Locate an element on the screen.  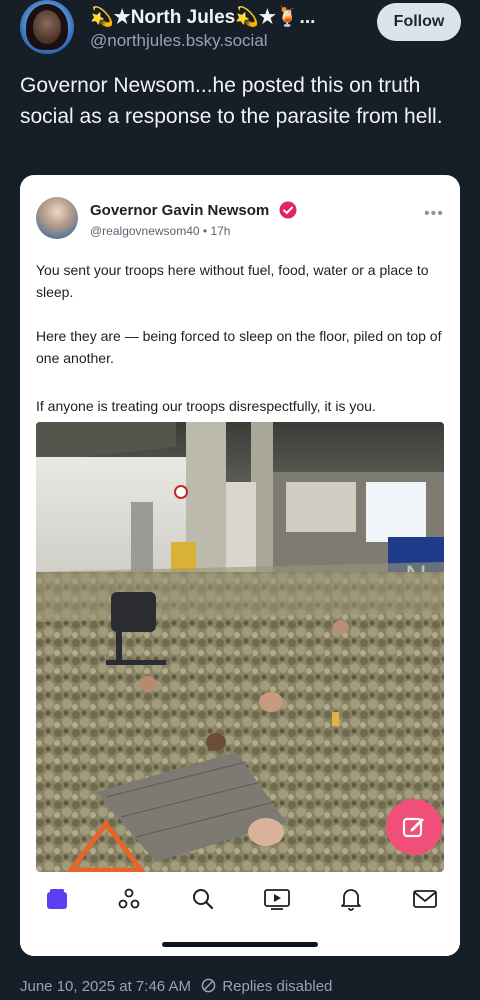
notifications-icon is located at coordinates (351, 900).